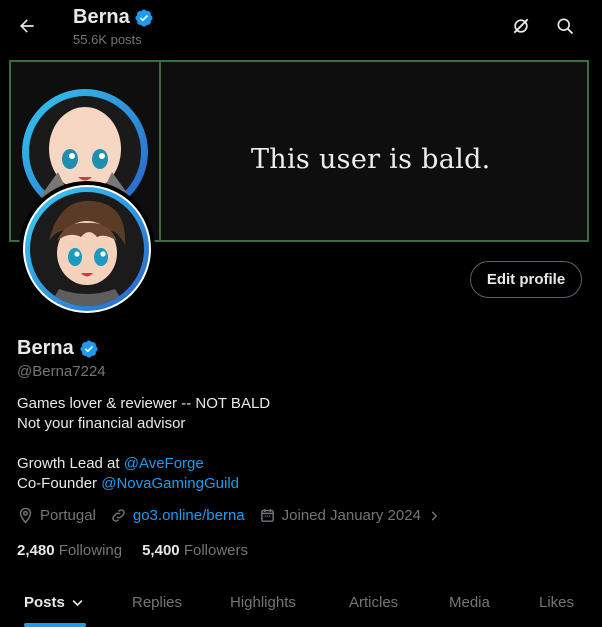 The height and width of the screenshot is (627, 602). What do you see at coordinates (267, 515) in the screenshot?
I see `calendar-icon` at bounding box center [267, 515].